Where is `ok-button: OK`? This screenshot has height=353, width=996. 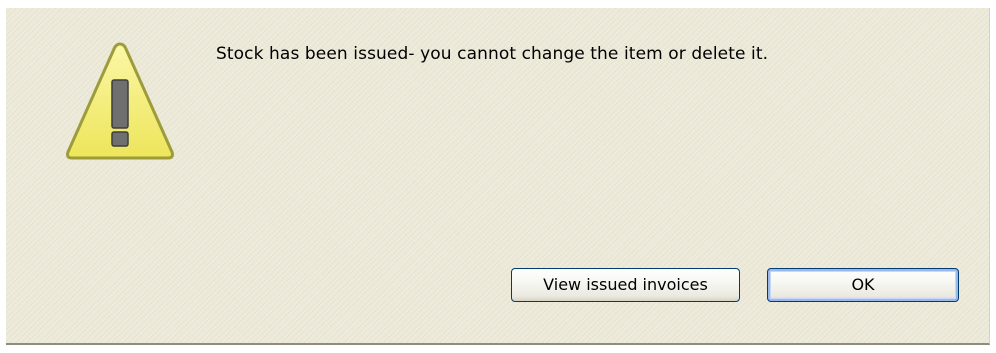 ok-button: OK is located at coordinates (863, 285).